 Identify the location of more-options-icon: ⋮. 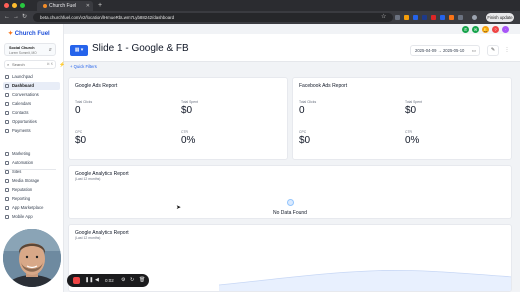
(507, 50).